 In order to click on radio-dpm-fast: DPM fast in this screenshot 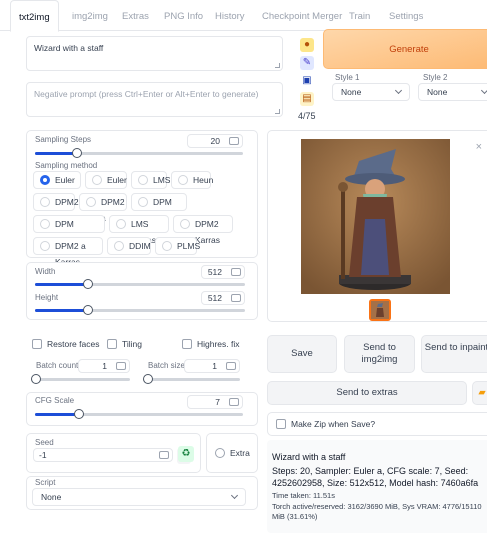, I will do `click(159, 208)`.